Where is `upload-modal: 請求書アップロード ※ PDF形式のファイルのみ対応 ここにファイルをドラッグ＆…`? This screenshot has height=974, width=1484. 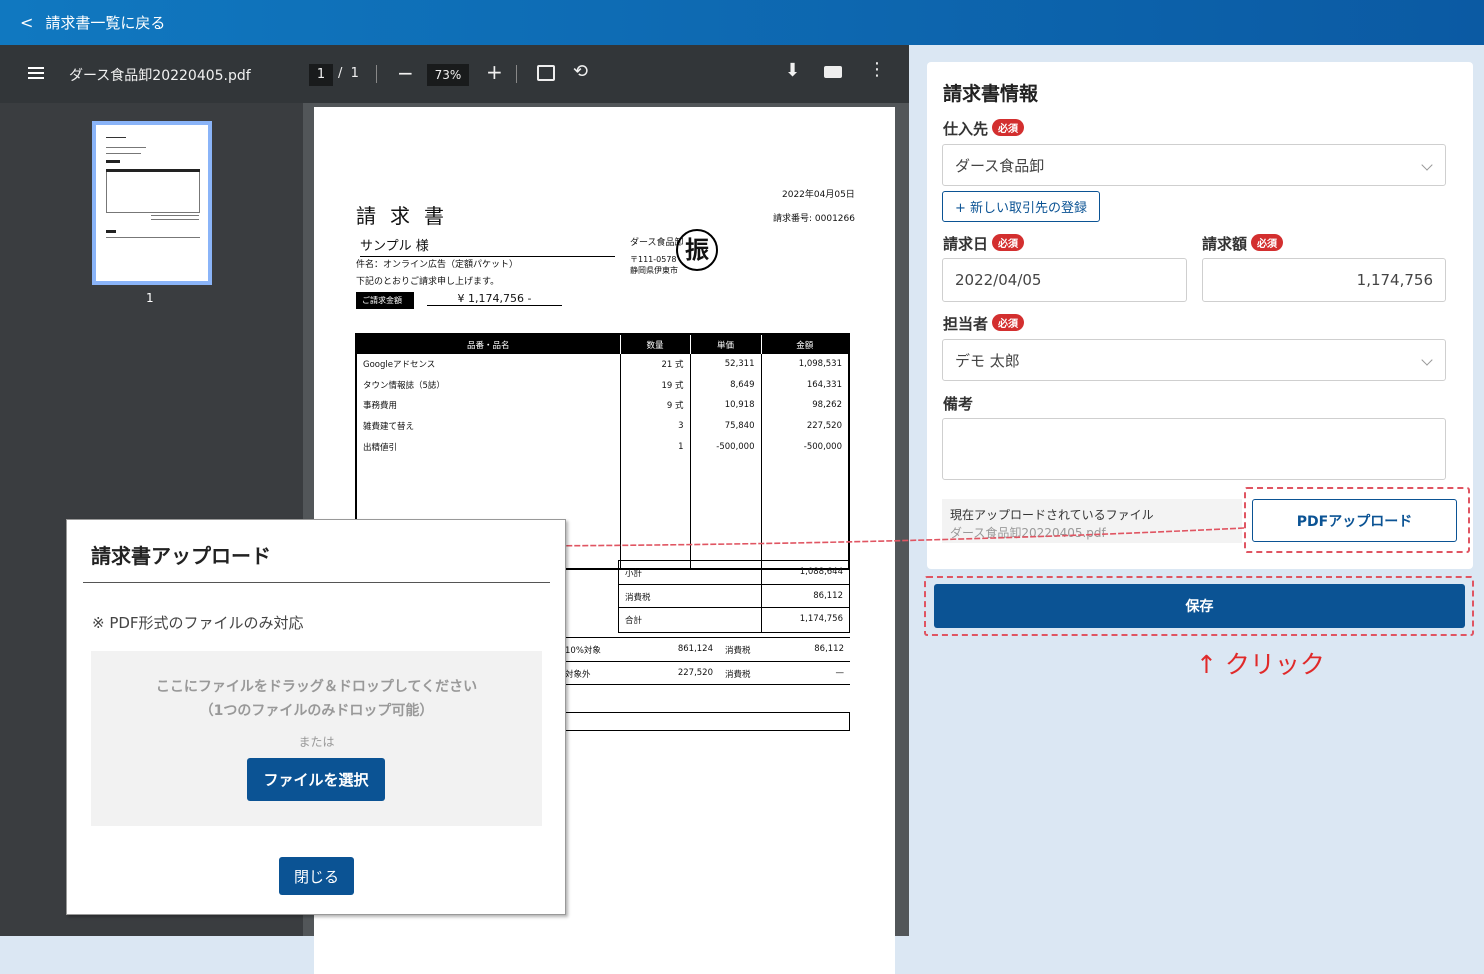 upload-modal: 請求書アップロード ※ PDF形式のファイルのみ対応 ここにファイルをドラッグ＆… is located at coordinates (316, 717).